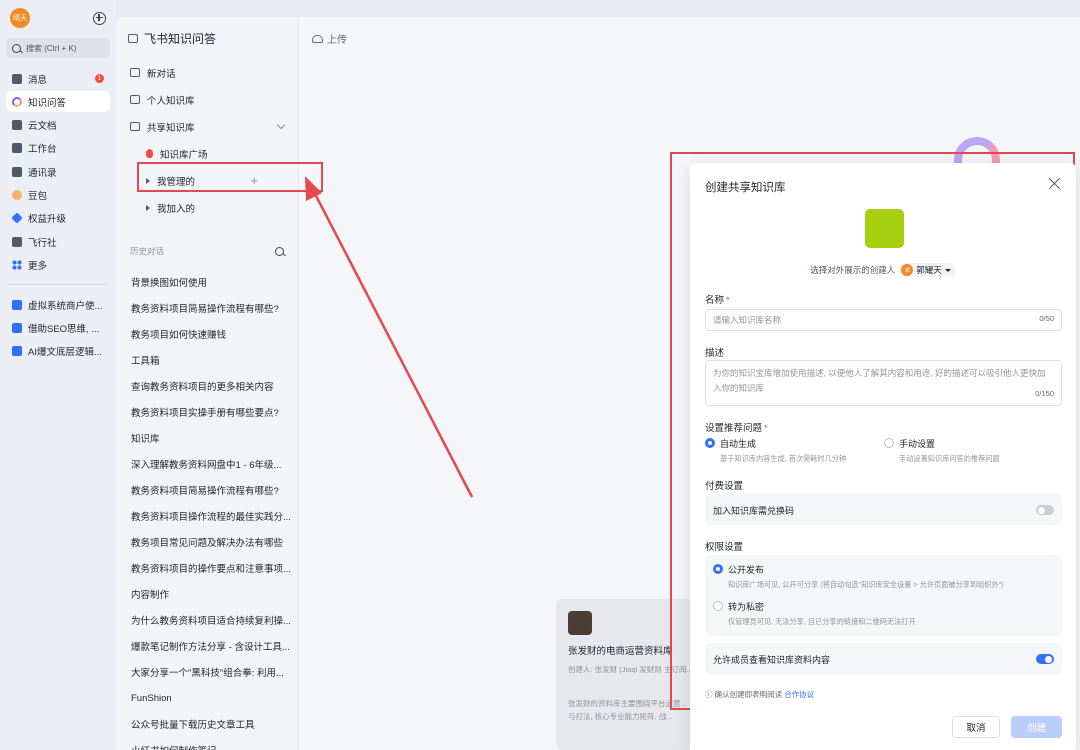 The height and width of the screenshot is (750, 1080). Describe the element at coordinates (947, 270) in the screenshot. I see `dropdown-arrow-icon` at that location.